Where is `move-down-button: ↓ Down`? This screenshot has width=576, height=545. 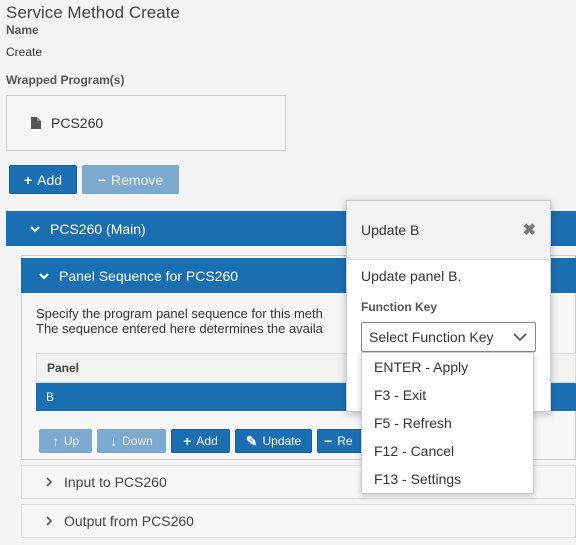
move-down-button: ↓ Down is located at coordinates (131, 441).